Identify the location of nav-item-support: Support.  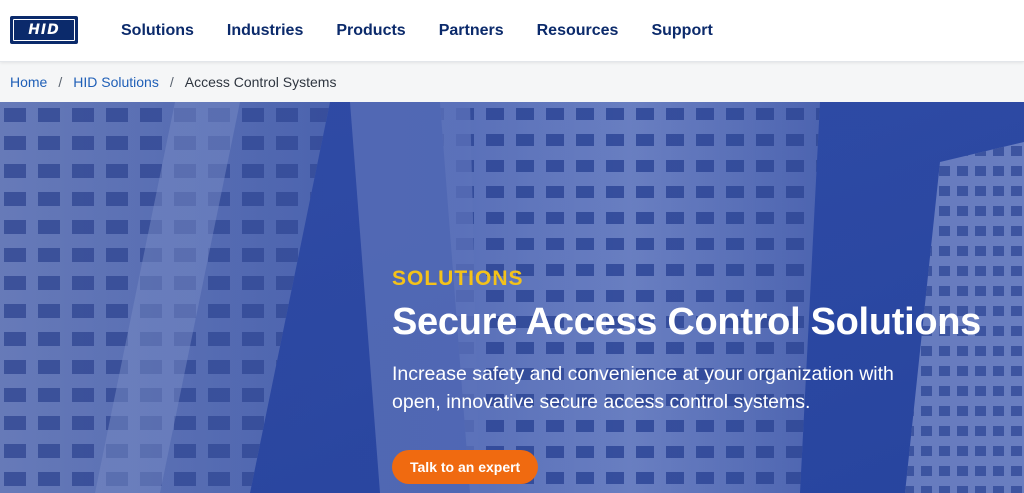
(681, 31).